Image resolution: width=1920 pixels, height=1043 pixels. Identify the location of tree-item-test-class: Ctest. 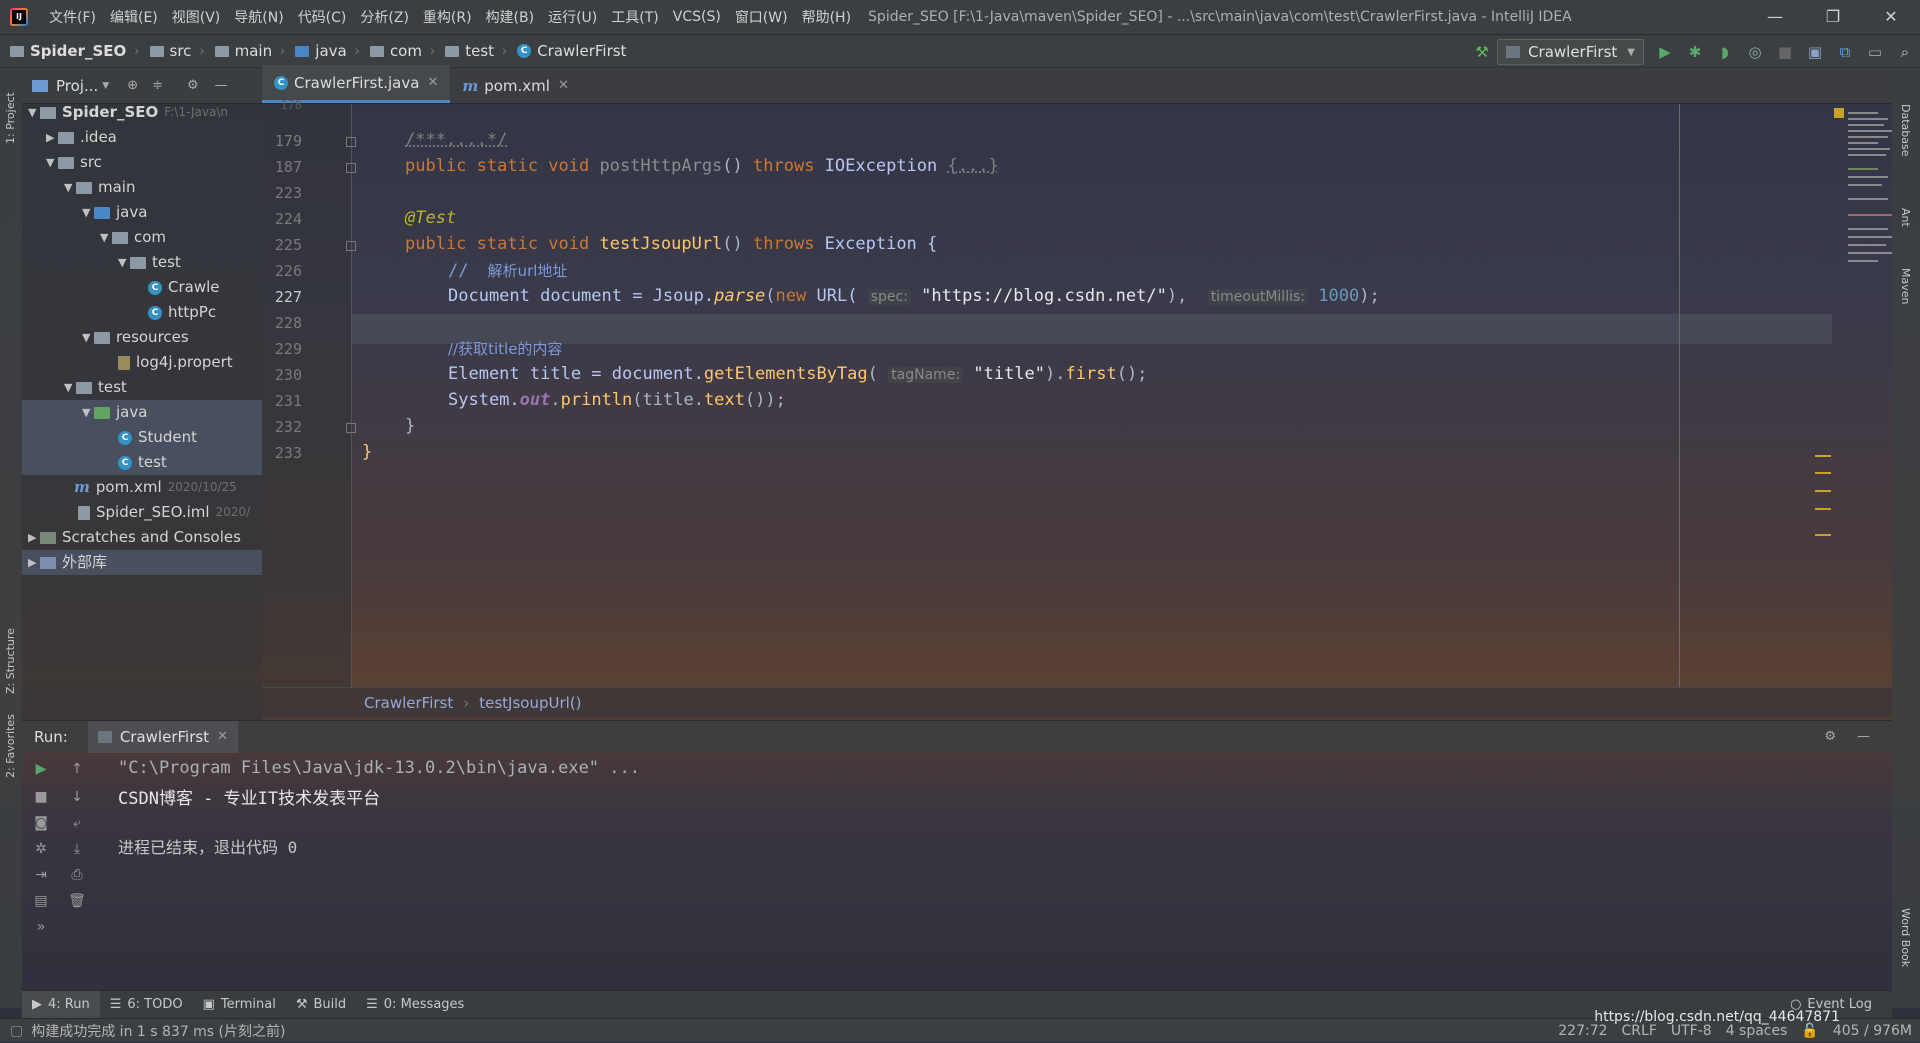
(142, 462).